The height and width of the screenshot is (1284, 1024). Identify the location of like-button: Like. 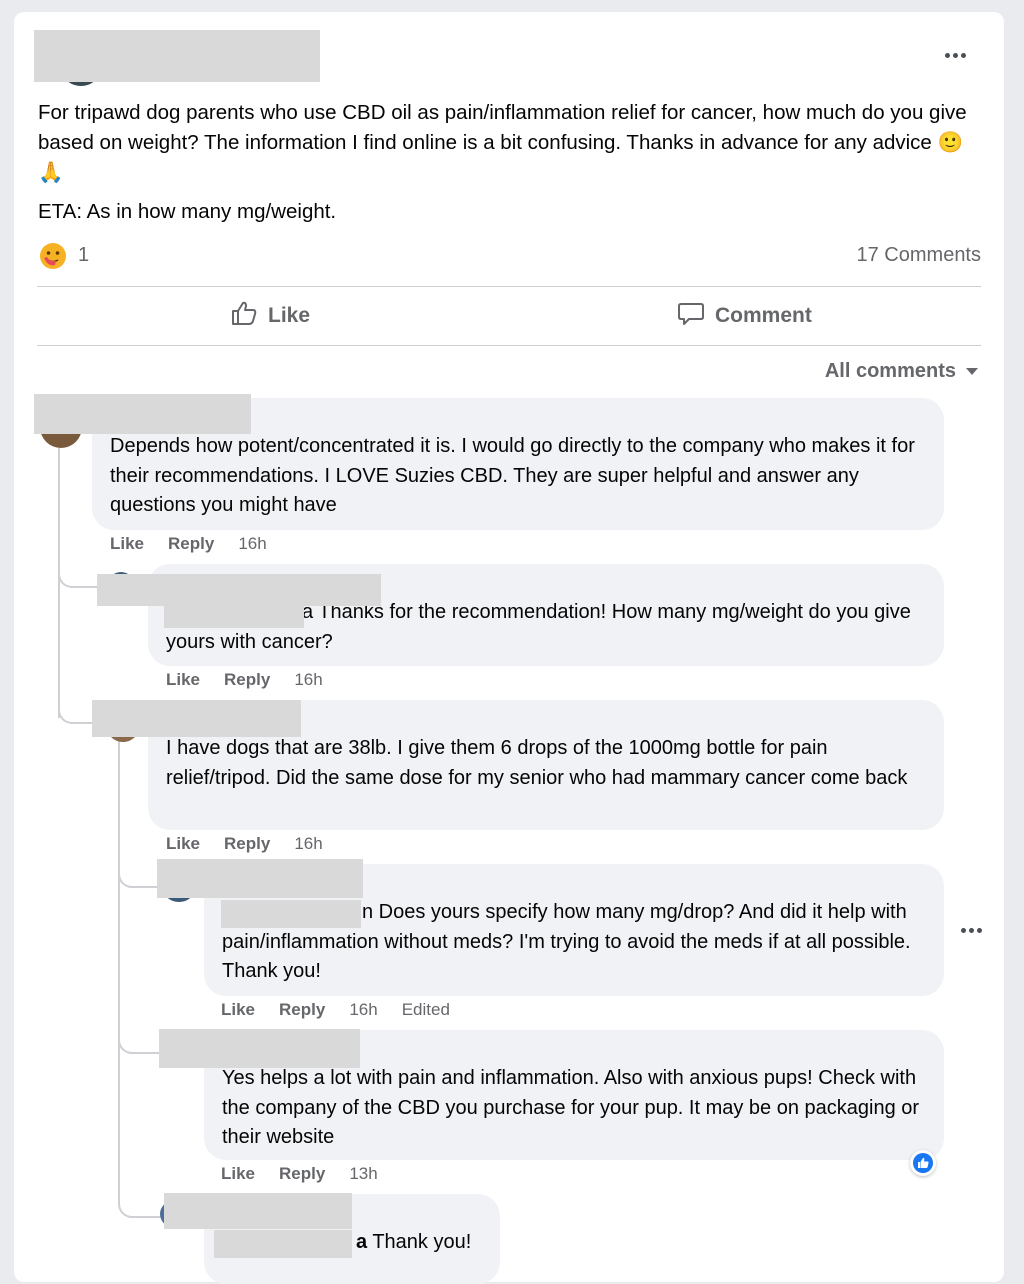
(270, 316).